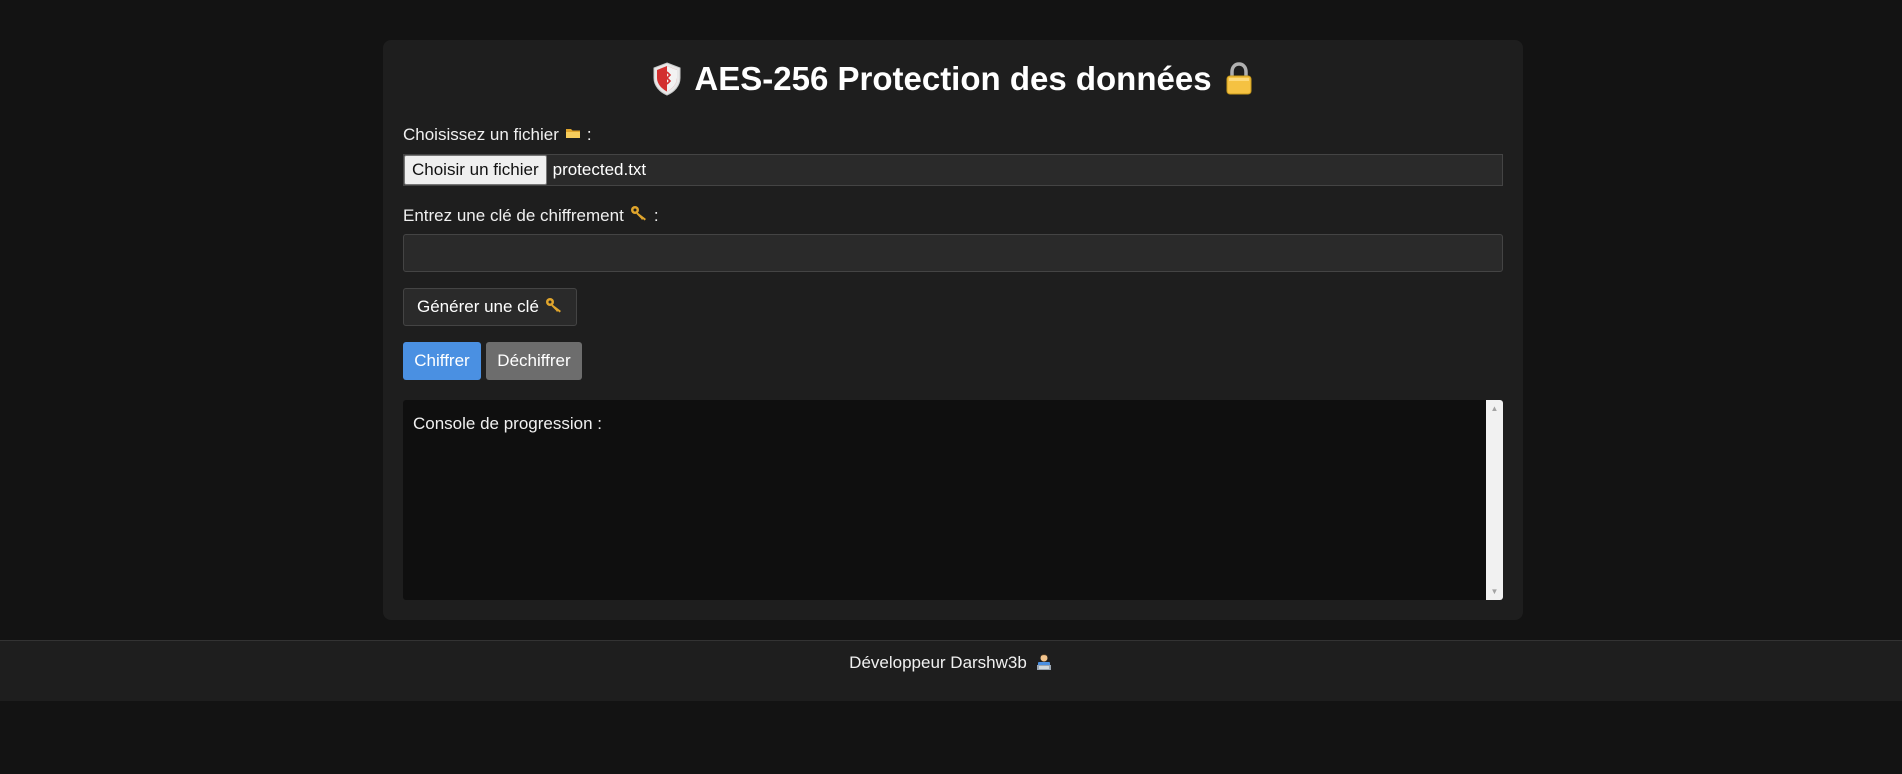 The width and height of the screenshot is (1902, 774). Describe the element at coordinates (481, 134) in the screenshot. I see `file-label-text: Choisissez un fichier` at that location.